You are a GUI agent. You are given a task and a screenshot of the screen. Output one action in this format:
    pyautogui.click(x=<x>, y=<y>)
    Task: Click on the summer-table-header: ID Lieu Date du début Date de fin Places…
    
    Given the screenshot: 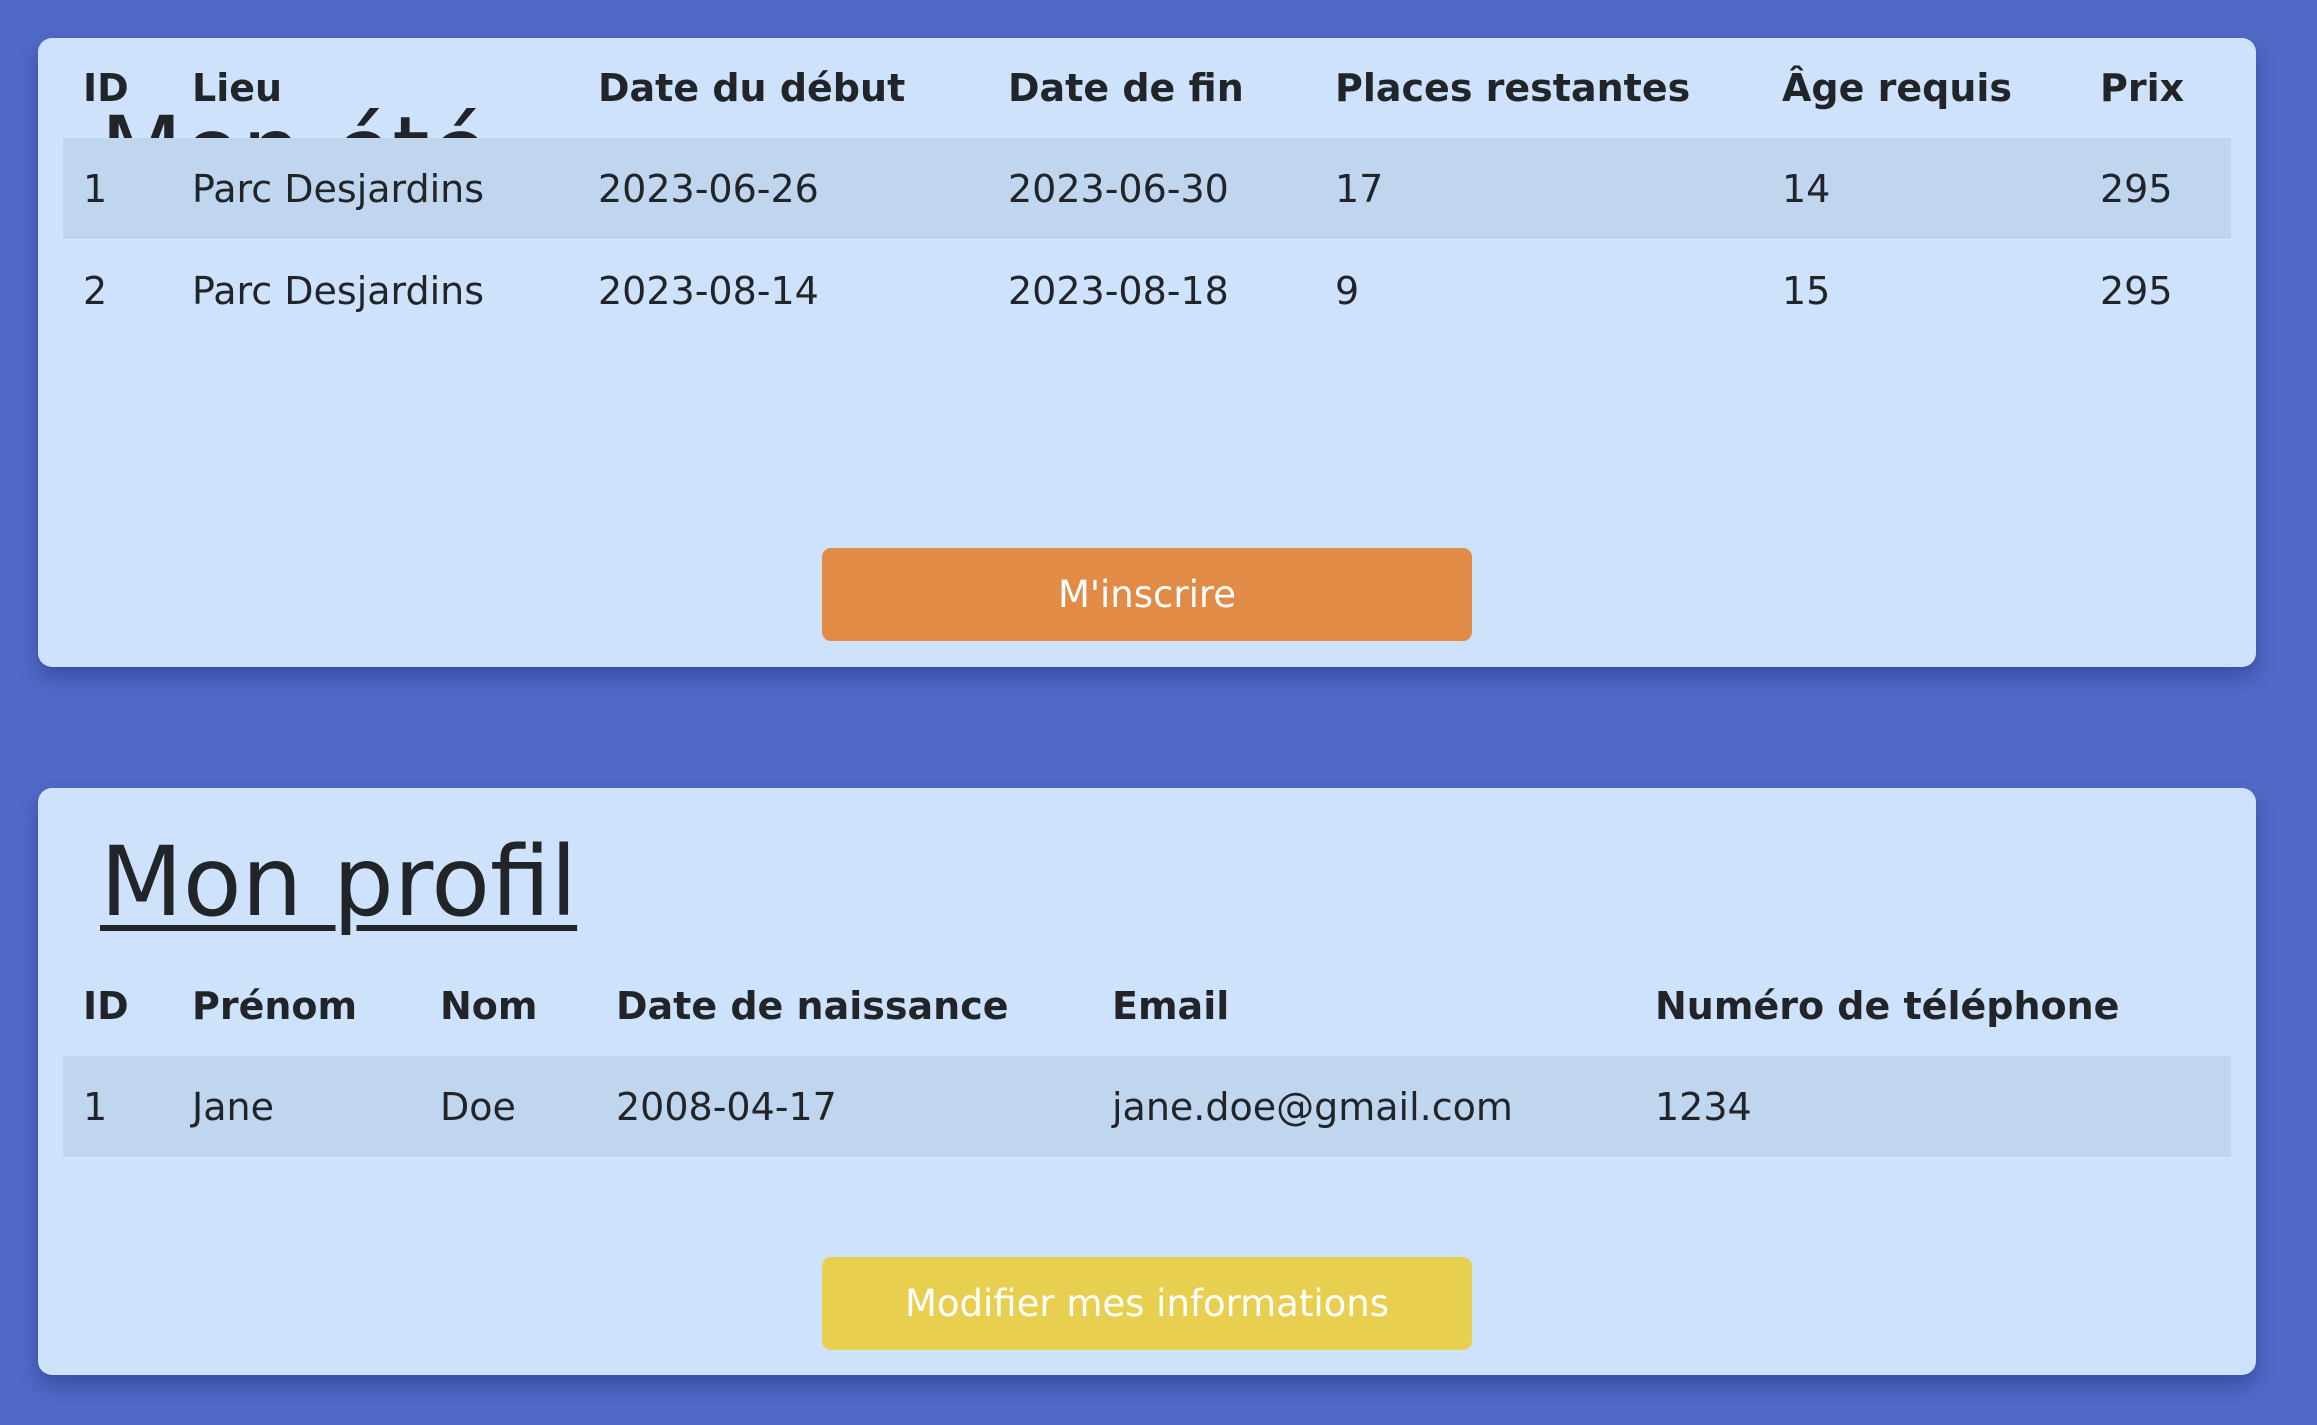 What is the action you would take?
    pyautogui.click(x=1147, y=88)
    